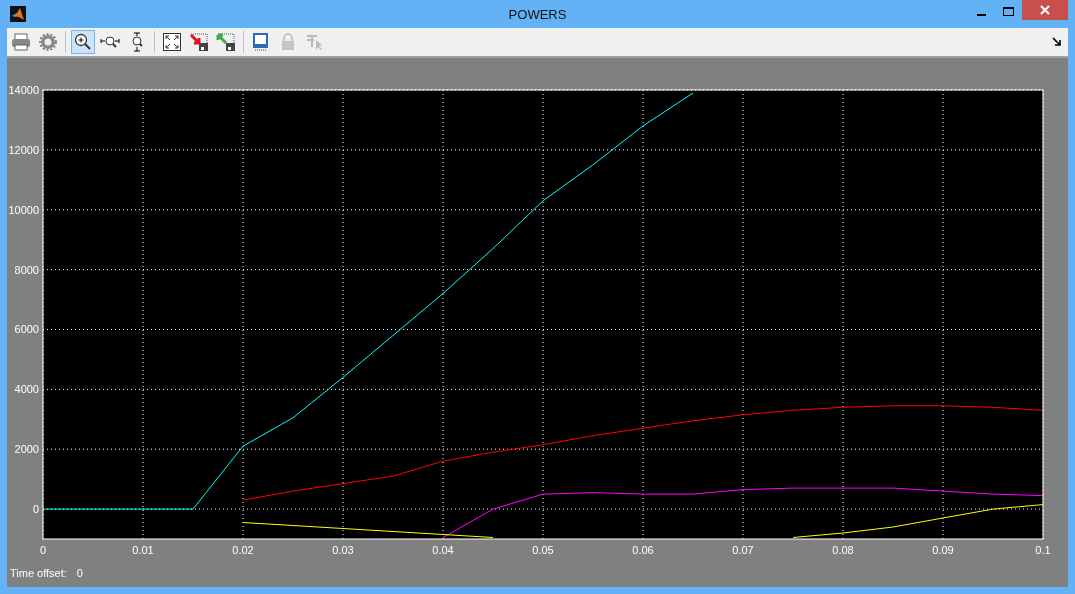 The image size is (1075, 594). I want to click on close-icon, so click(1045, 10).